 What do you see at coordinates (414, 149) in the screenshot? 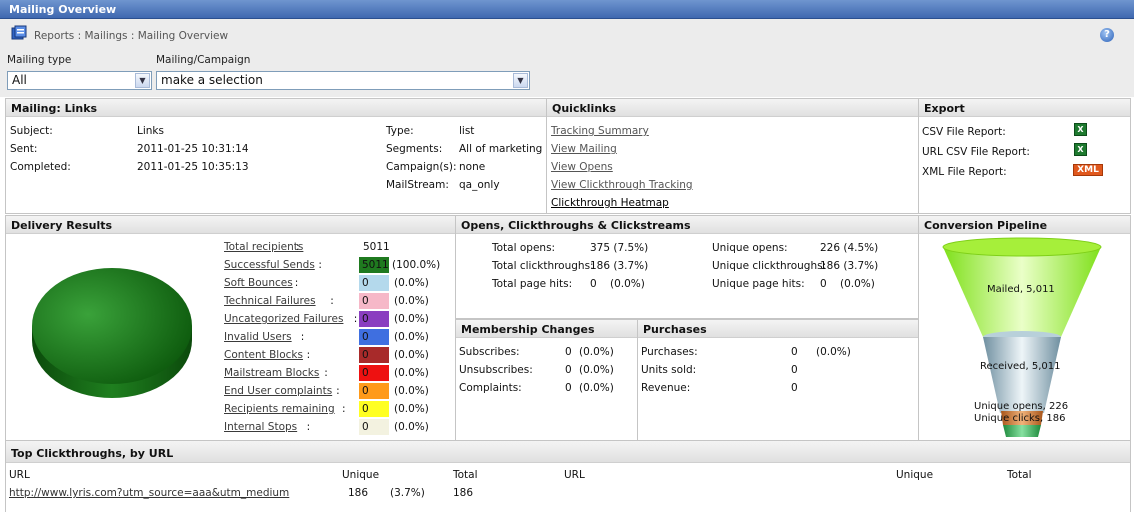
I see `segments-label: Segments:` at bounding box center [414, 149].